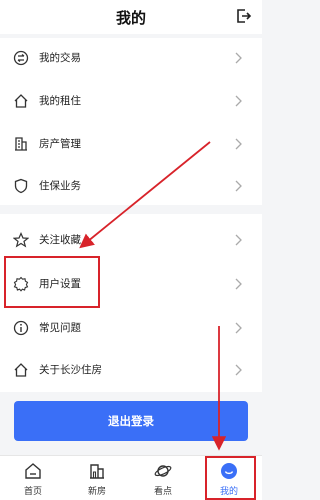 The width and height of the screenshot is (320, 500). Describe the element at coordinates (131, 186) in the screenshot. I see `menu-item-housing-security: 住保业务` at that location.